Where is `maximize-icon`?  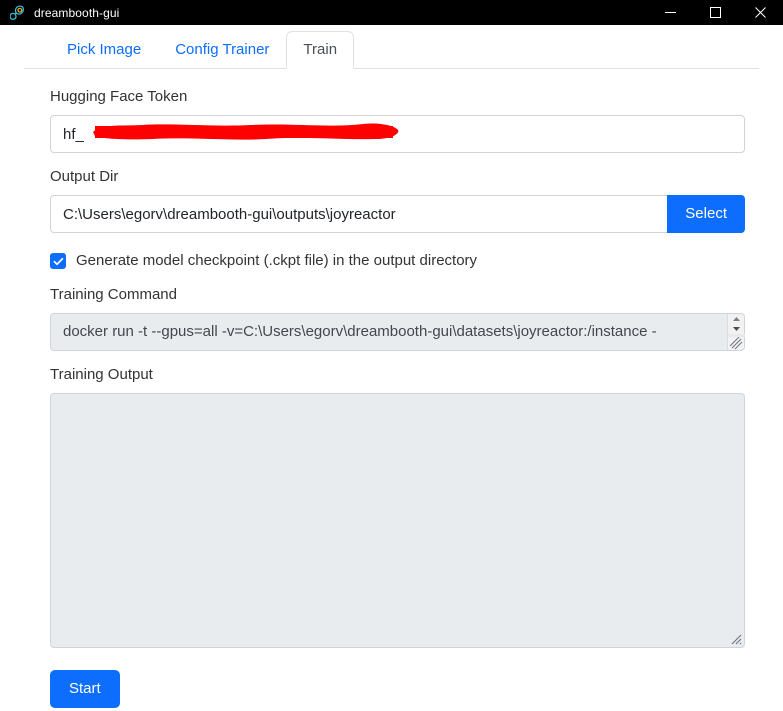
maximize-icon is located at coordinates (715, 12).